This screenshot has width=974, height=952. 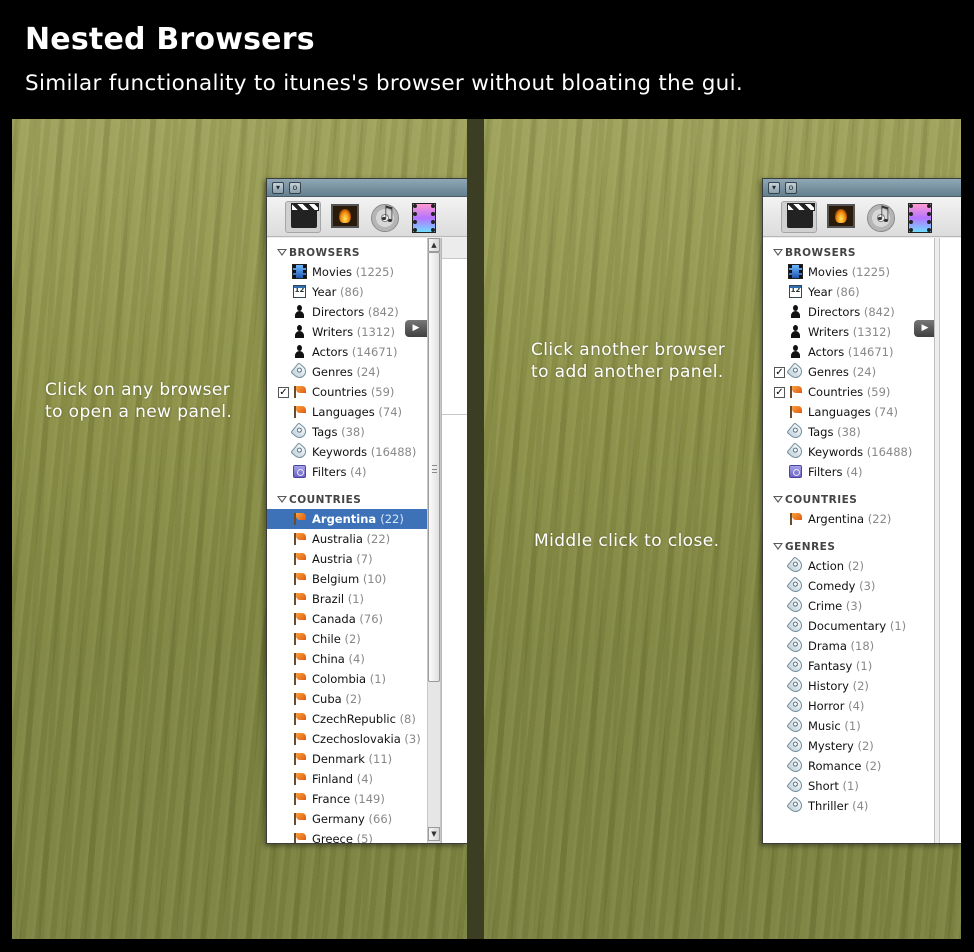 I want to click on country-item-denmark: Denmark (11), so click(x=347, y=759).